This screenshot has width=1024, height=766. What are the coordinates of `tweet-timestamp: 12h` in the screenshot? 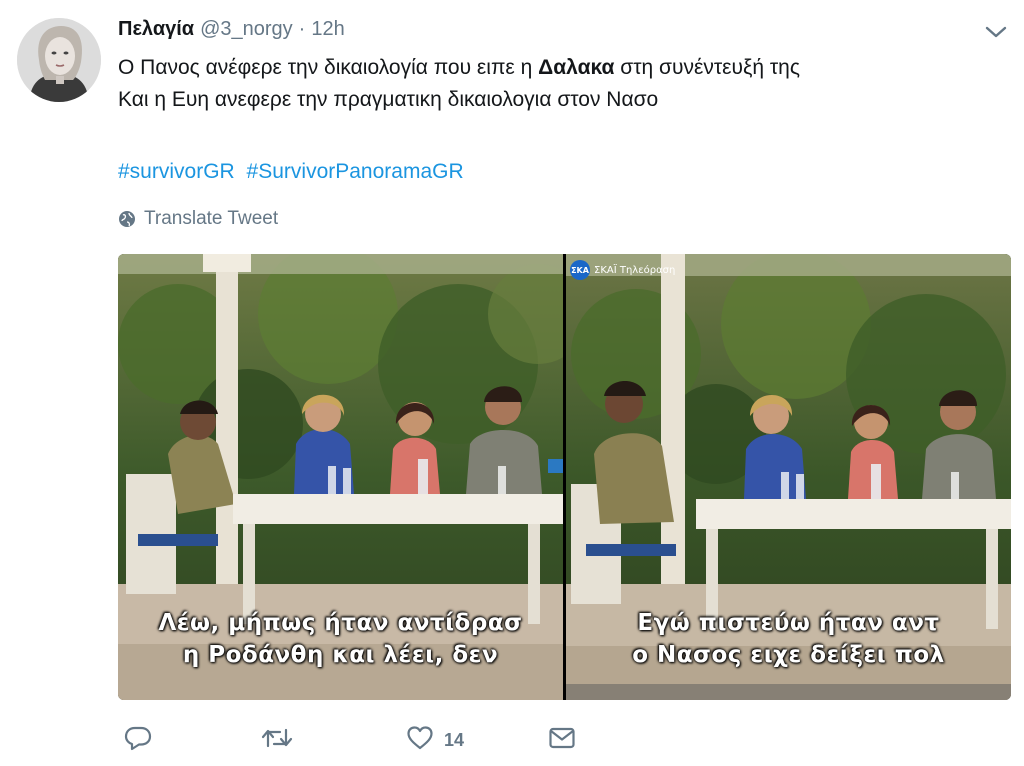 It's located at (327, 29).